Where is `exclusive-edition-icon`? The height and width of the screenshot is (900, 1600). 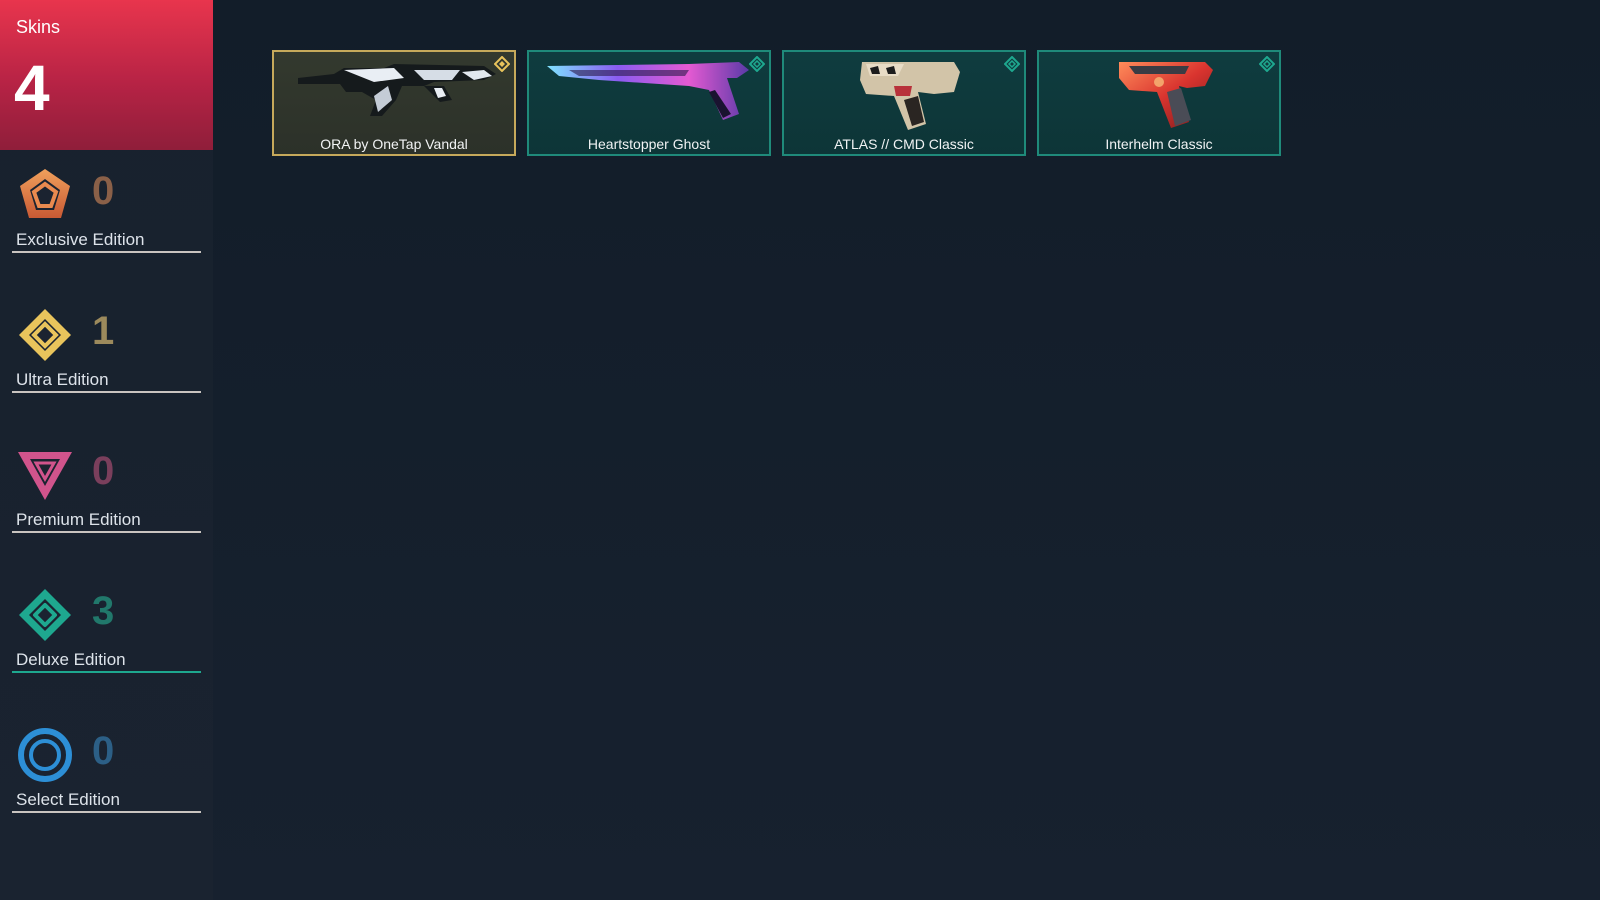 exclusive-edition-icon is located at coordinates (45, 193).